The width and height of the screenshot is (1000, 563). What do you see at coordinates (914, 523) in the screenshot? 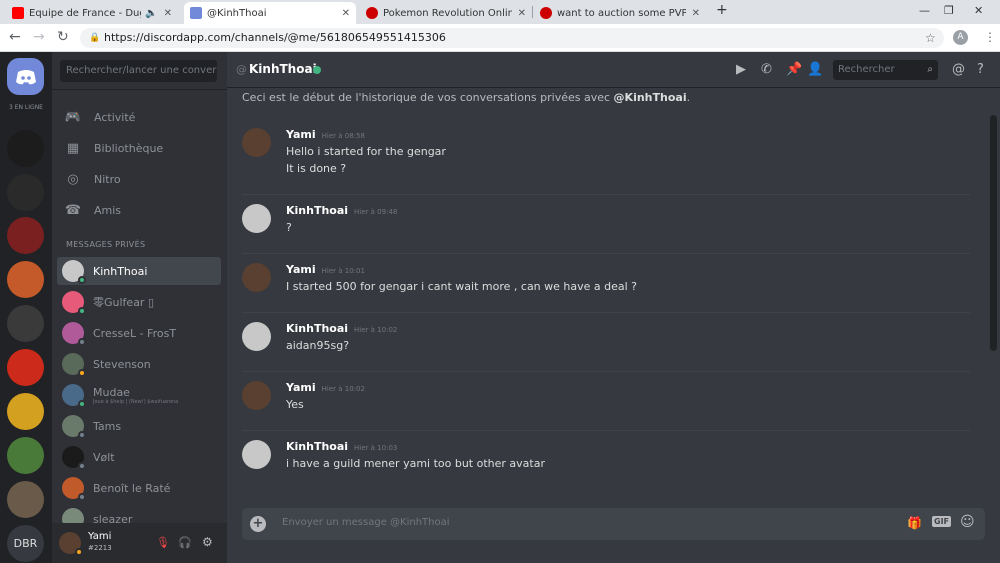
I see `gift-icon: 🎁` at bounding box center [914, 523].